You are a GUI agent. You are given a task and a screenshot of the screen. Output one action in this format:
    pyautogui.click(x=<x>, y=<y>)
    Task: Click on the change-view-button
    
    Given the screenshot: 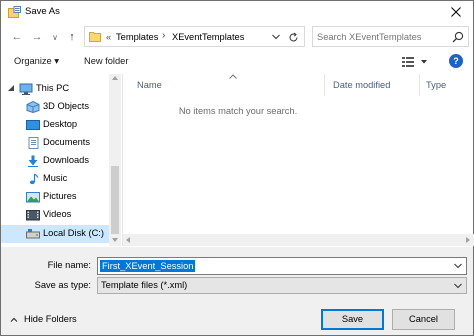 What is the action you would take?
    pyautogui.click(x=415, y=62)
    